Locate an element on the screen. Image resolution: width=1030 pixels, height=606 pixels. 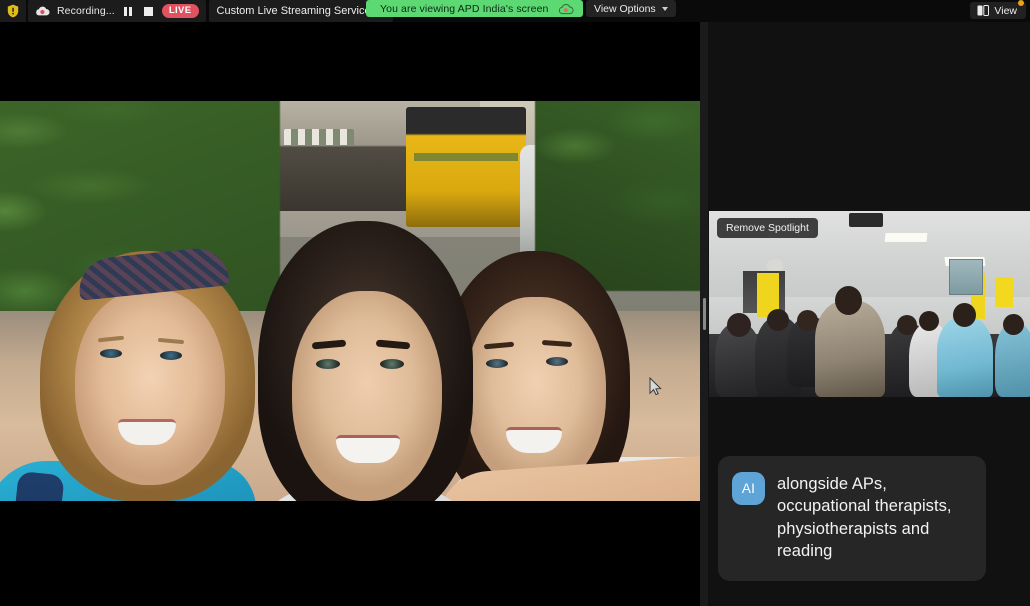
remove-spotlight-button: Remove Spotlight is located at coordinates (767, 228).